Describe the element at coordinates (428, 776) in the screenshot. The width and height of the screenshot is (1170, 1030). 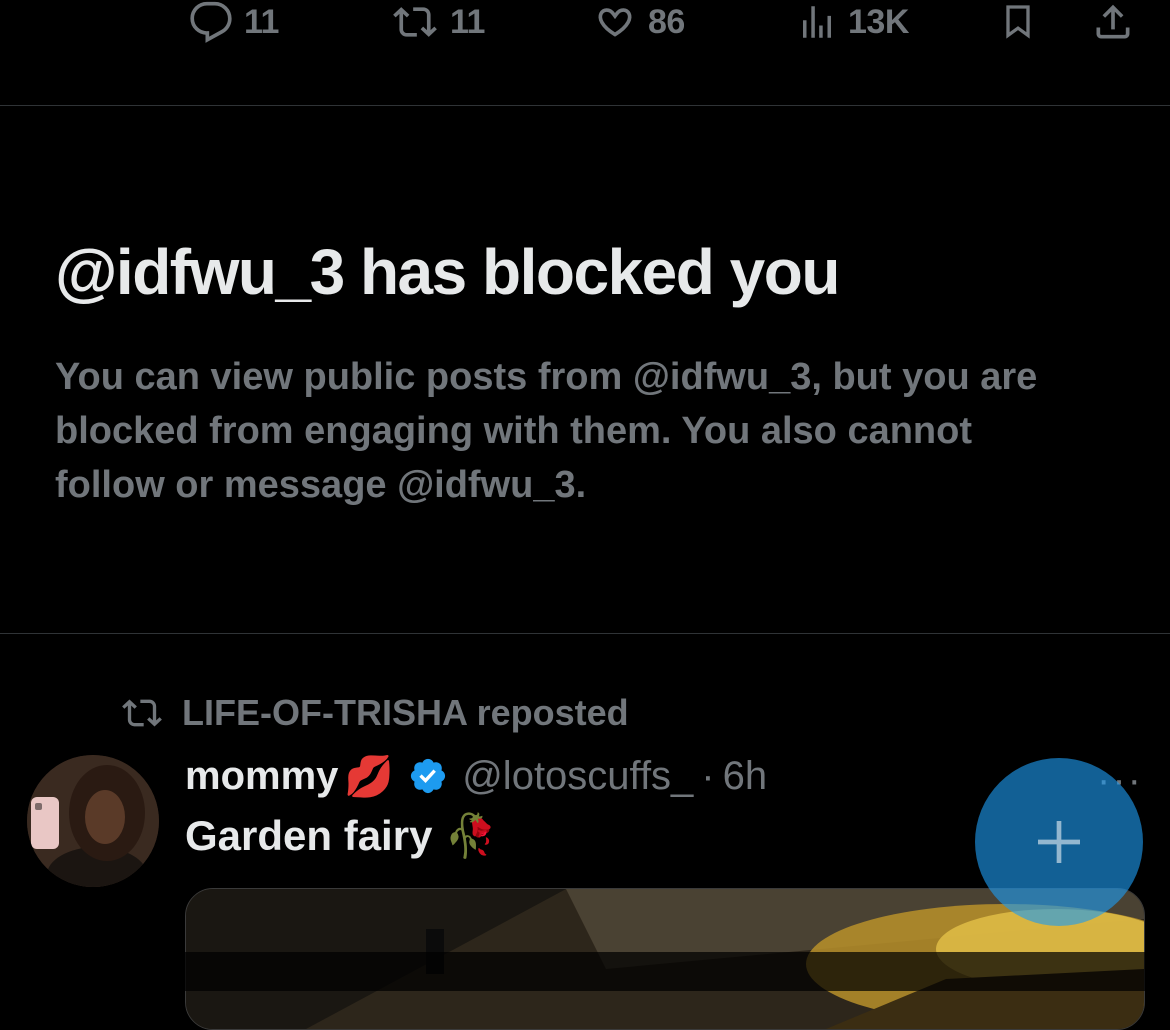
I see `verified-badge-icon` at that location.